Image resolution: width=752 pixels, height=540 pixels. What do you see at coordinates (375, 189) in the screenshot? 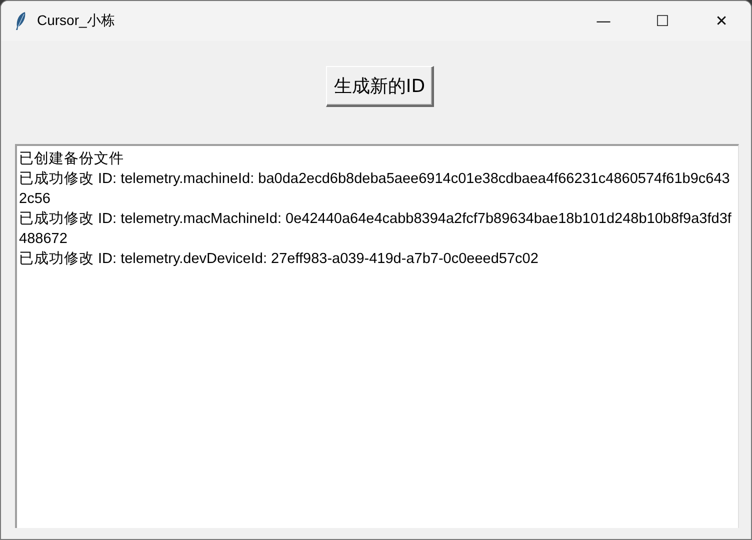
I see `log-line: 已成功修改 ID: telemetry.machineId: ba0da2ecd6b8deba5aee6914c01e38cdbaea4f66231c4860574f61b9c6432c56` at bounding box center [375, 189].